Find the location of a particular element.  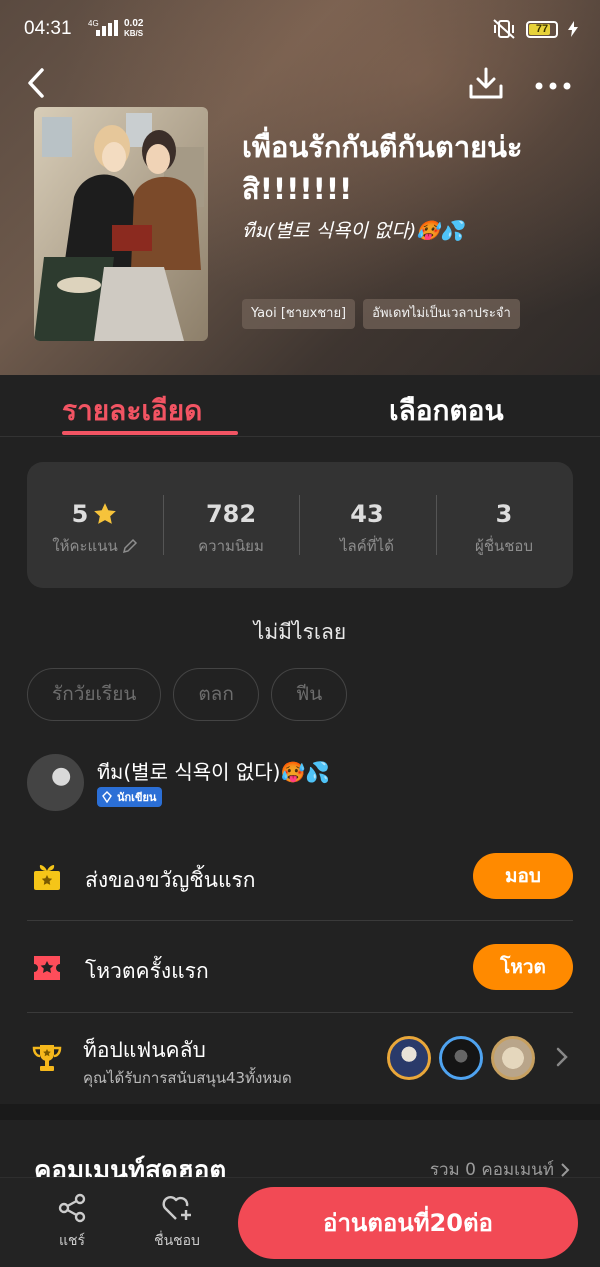

vote-label: โหวตครั้งแรก is located at coordinates (147, 971).